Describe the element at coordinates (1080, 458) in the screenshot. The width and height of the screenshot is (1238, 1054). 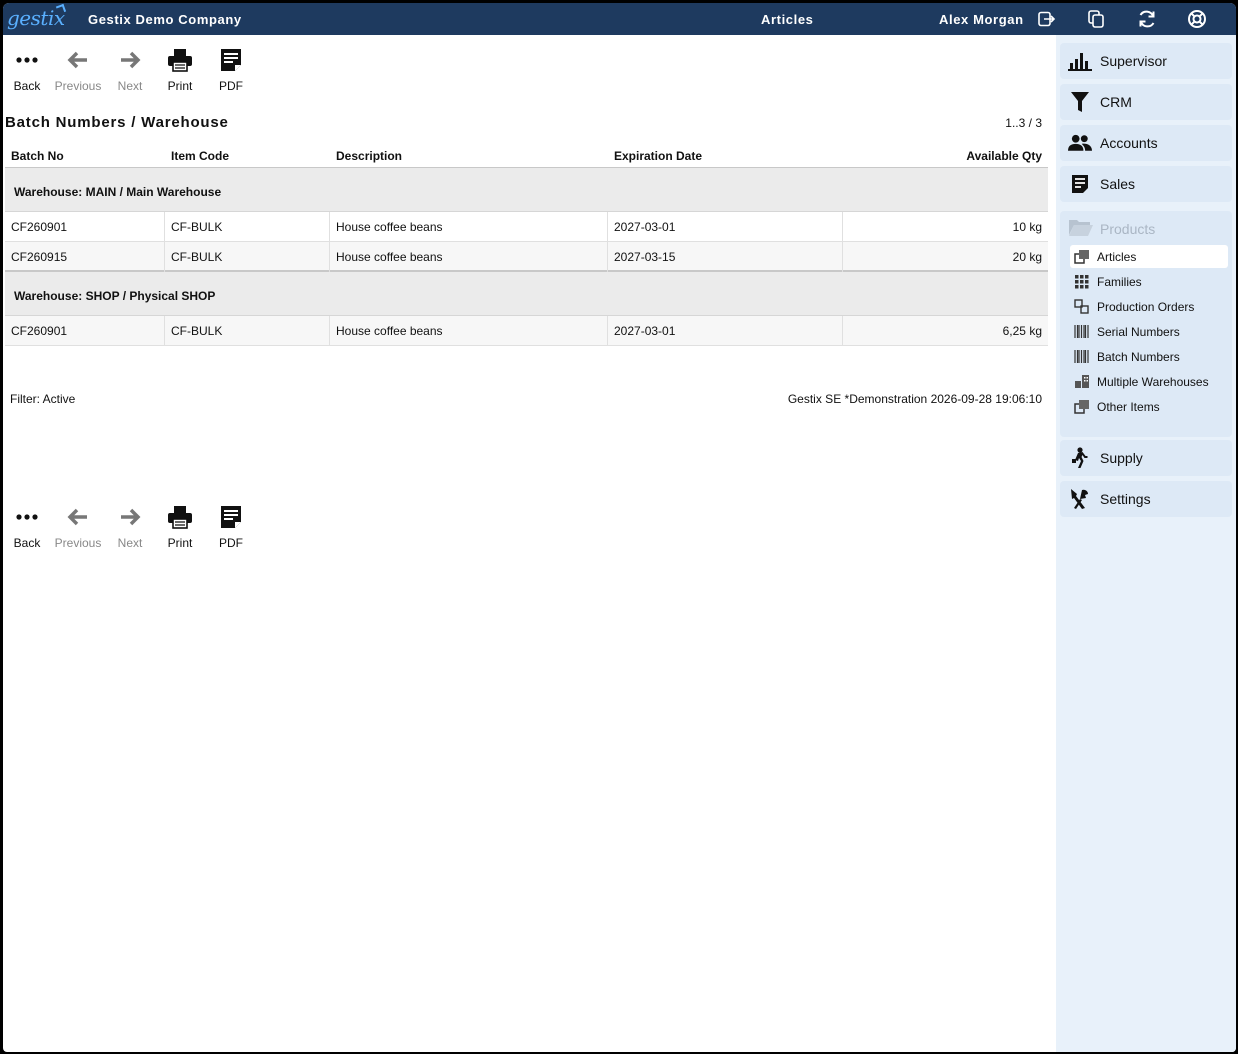
I see `delivery-person-icon` at that location.